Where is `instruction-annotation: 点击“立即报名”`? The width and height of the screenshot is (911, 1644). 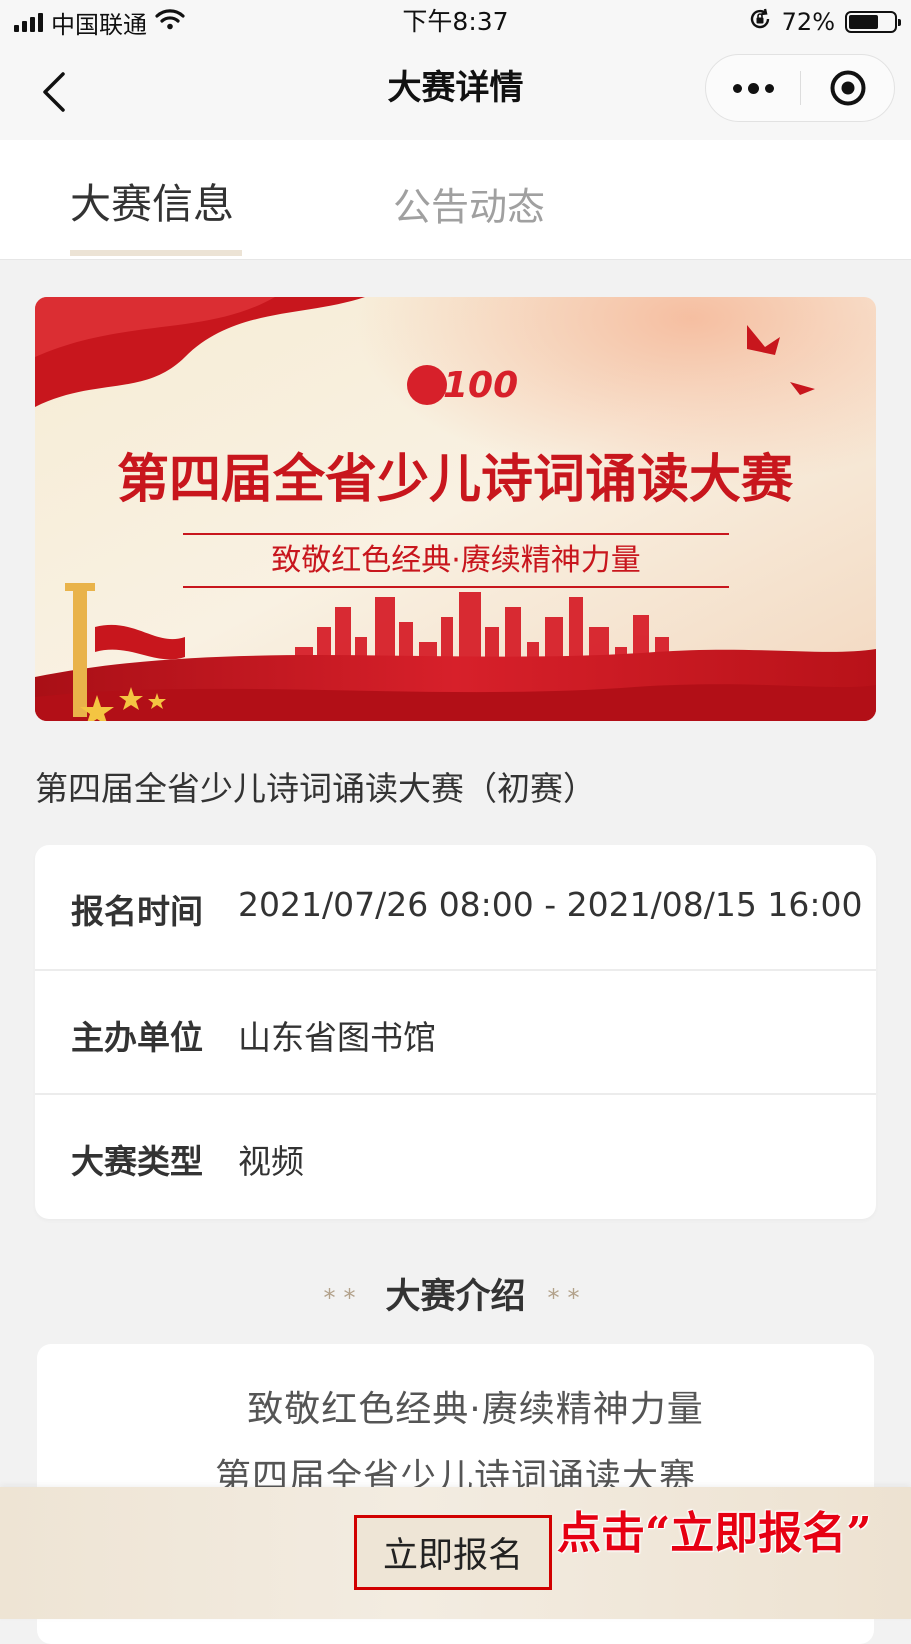 instruction-annotation: 点击“立即报名” is located at coordinates (714, 1533).